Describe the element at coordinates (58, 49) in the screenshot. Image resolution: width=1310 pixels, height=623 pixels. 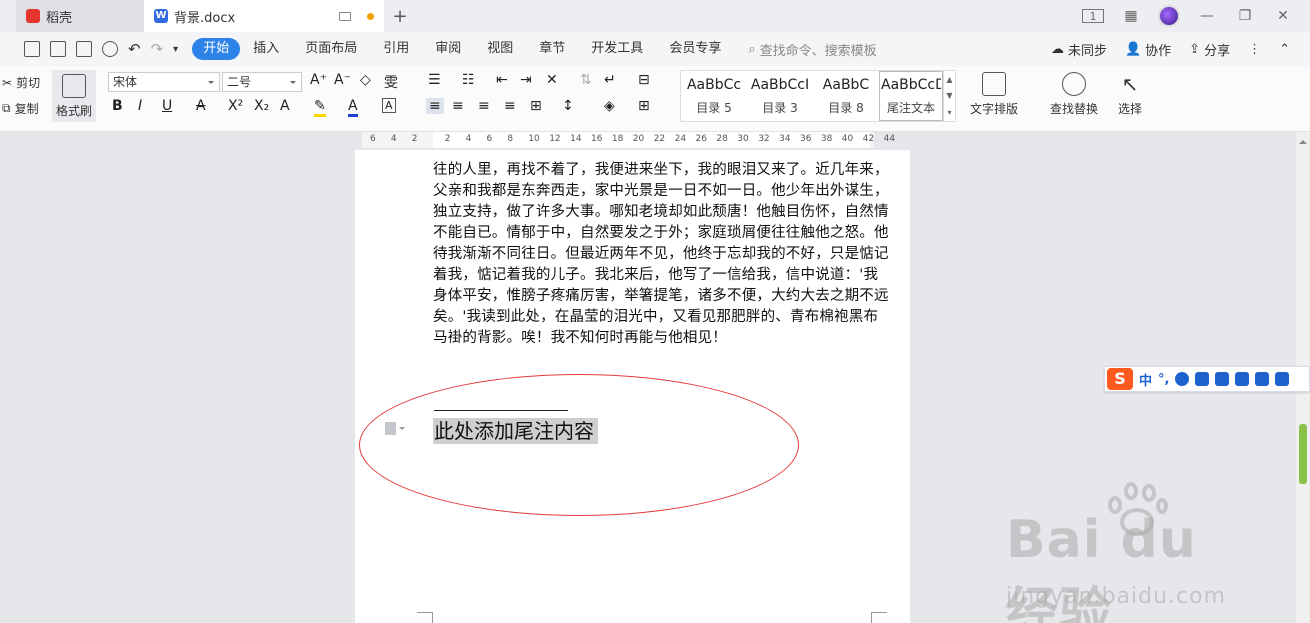
I see `export-pdf-icon` at that location.